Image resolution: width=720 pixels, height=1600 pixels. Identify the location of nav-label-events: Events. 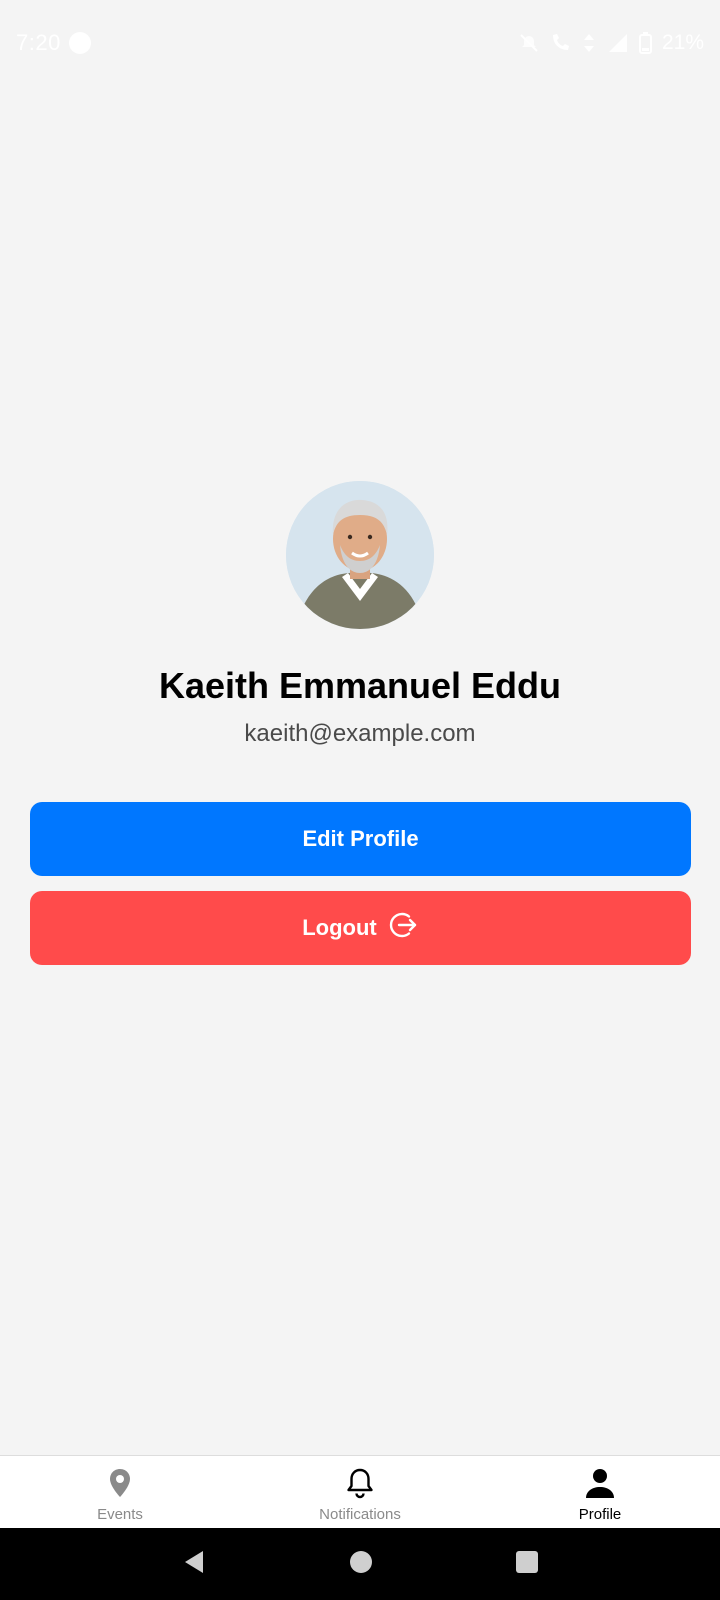
(120, 1514).